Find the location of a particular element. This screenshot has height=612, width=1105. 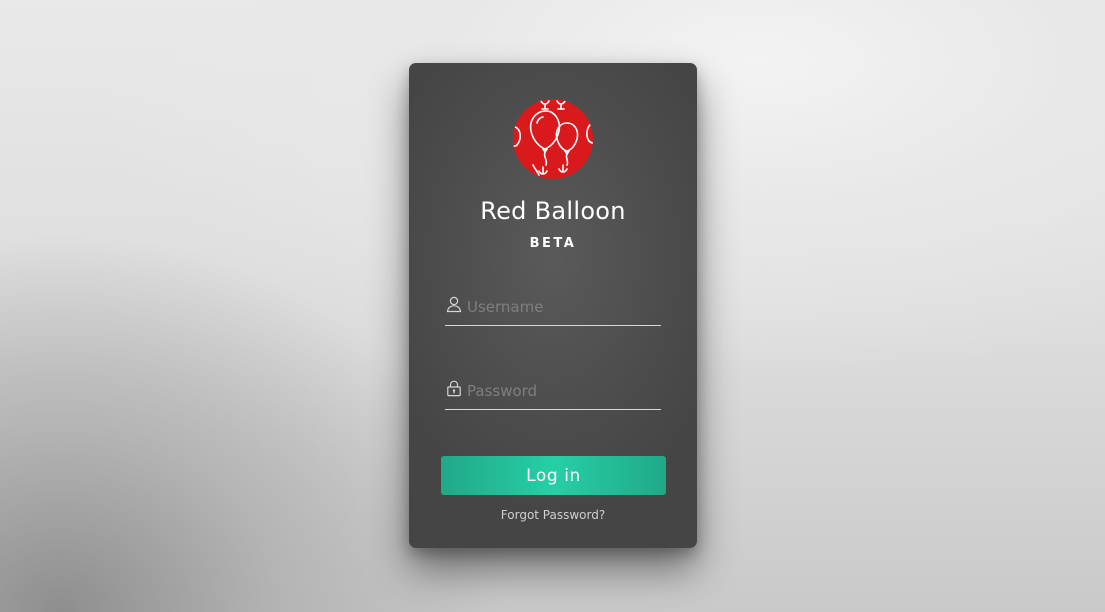

balloon-icon is located at coordinates (553, 138).